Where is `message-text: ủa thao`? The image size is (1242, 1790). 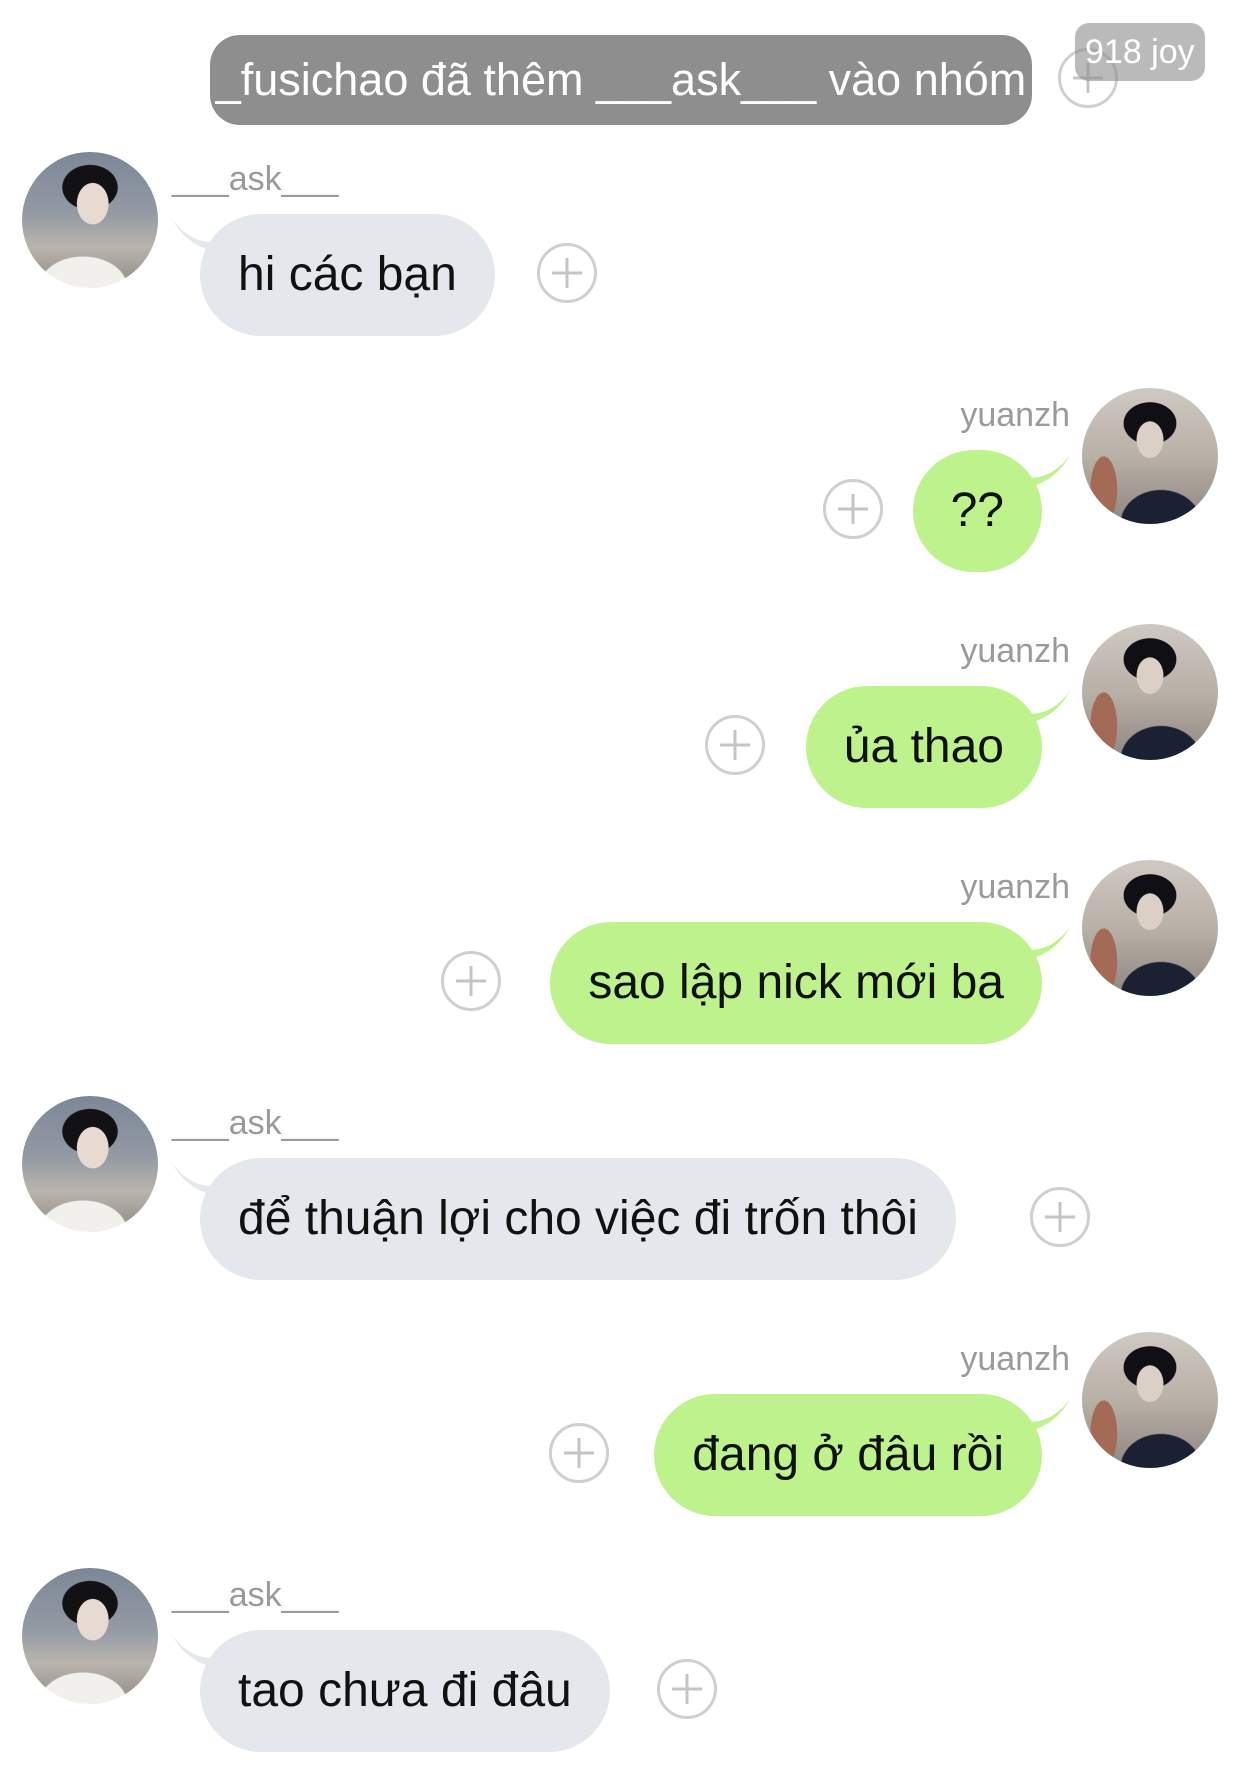
message-text: ủa thao is located at coordinates (923, 746).